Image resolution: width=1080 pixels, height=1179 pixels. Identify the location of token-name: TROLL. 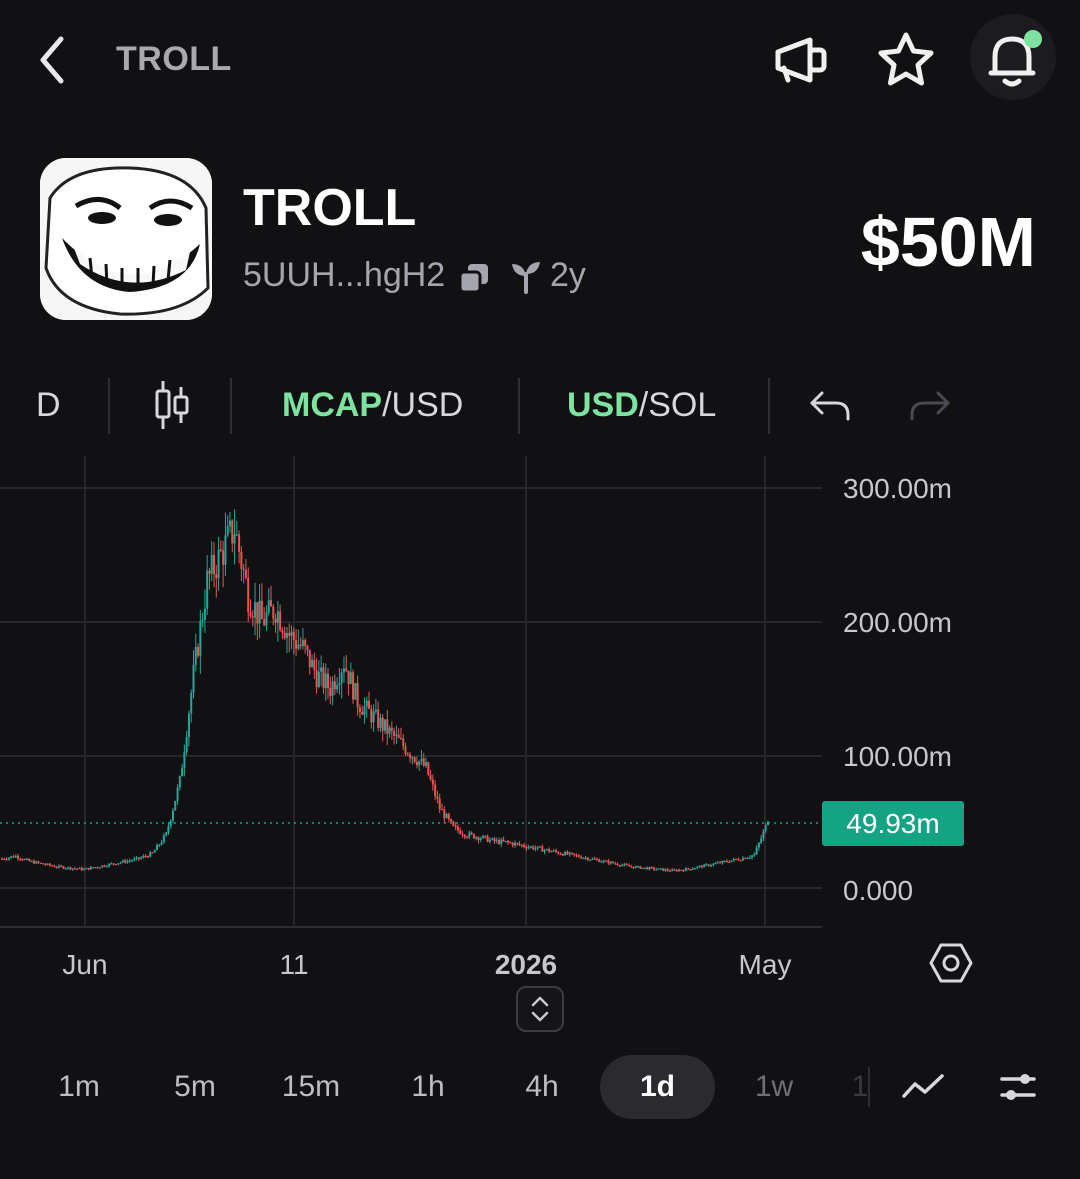
(330, 208).